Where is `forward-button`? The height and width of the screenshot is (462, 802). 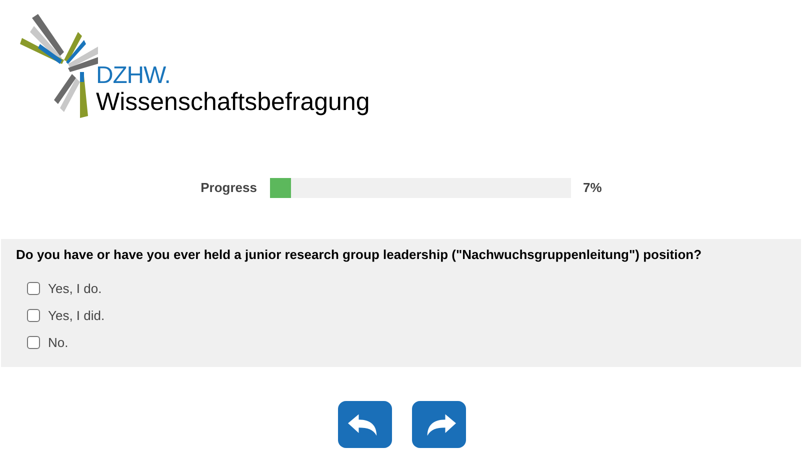
forward-button is located at coordinates (439, 424).